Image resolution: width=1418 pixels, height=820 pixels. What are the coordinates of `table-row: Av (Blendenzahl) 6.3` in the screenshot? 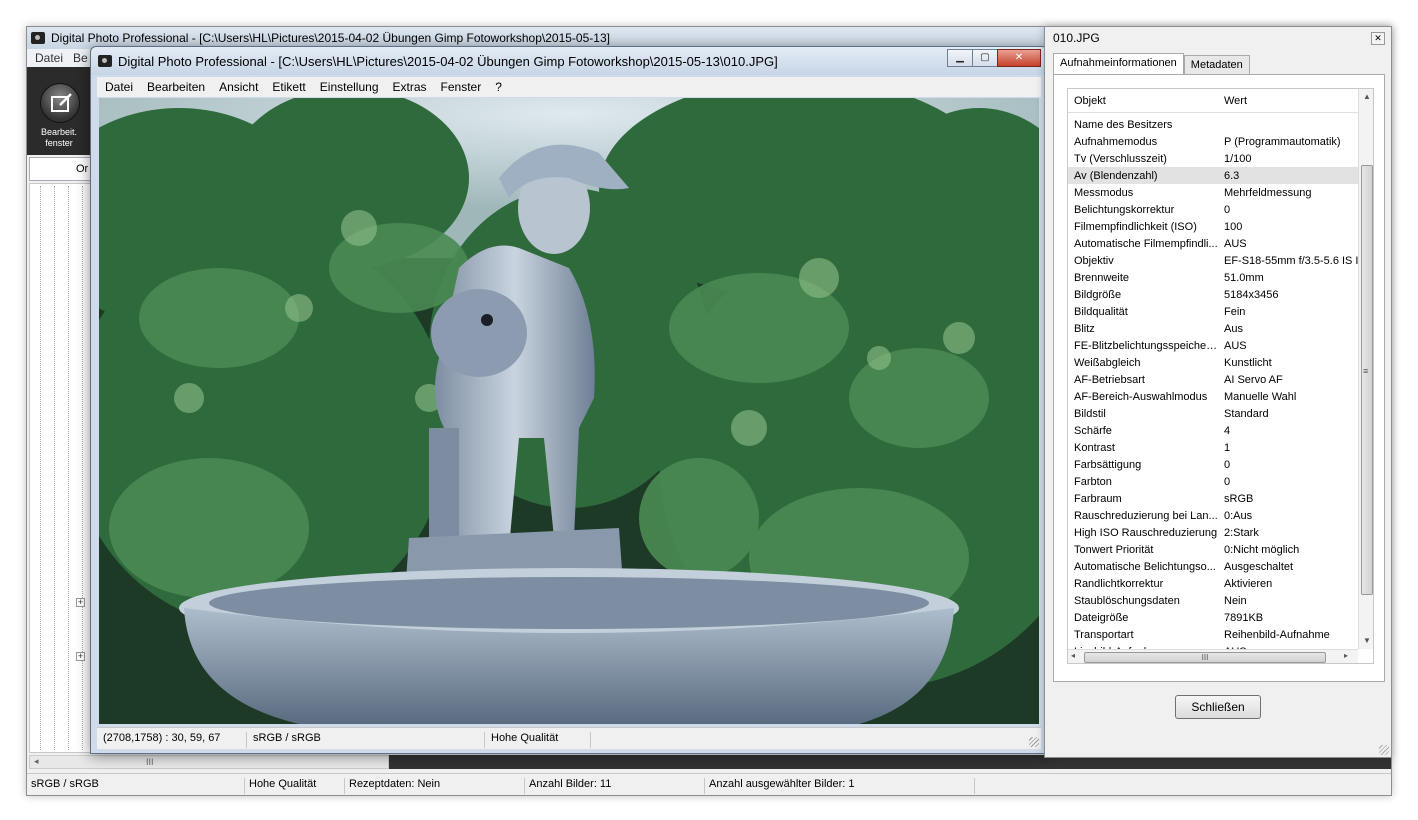 It's located at (1213, 175).